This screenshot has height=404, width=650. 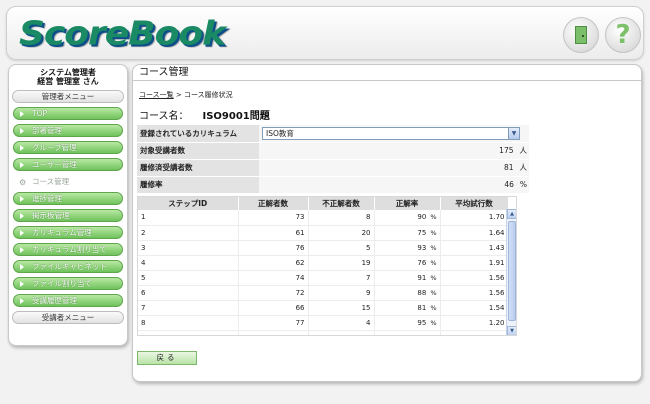 I want to click on breadcrumb-course-list-link: コース一覧, so click(x=156, y=95).